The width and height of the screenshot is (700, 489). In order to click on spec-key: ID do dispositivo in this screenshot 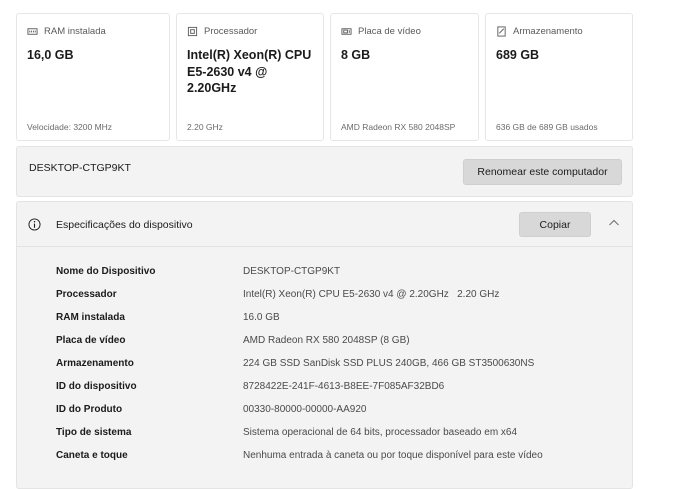, I will do `click(96, 386)`.